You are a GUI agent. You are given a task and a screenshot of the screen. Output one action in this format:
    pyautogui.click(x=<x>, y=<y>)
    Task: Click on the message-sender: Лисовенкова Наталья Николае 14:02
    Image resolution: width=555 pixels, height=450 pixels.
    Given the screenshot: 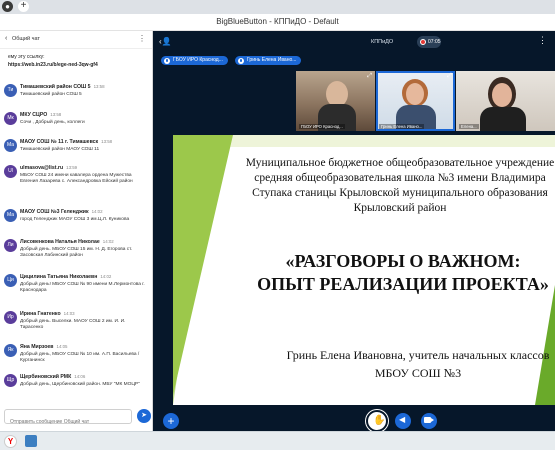 What is the action you would take?
    pyautogui.click(x=67, y=242)
    